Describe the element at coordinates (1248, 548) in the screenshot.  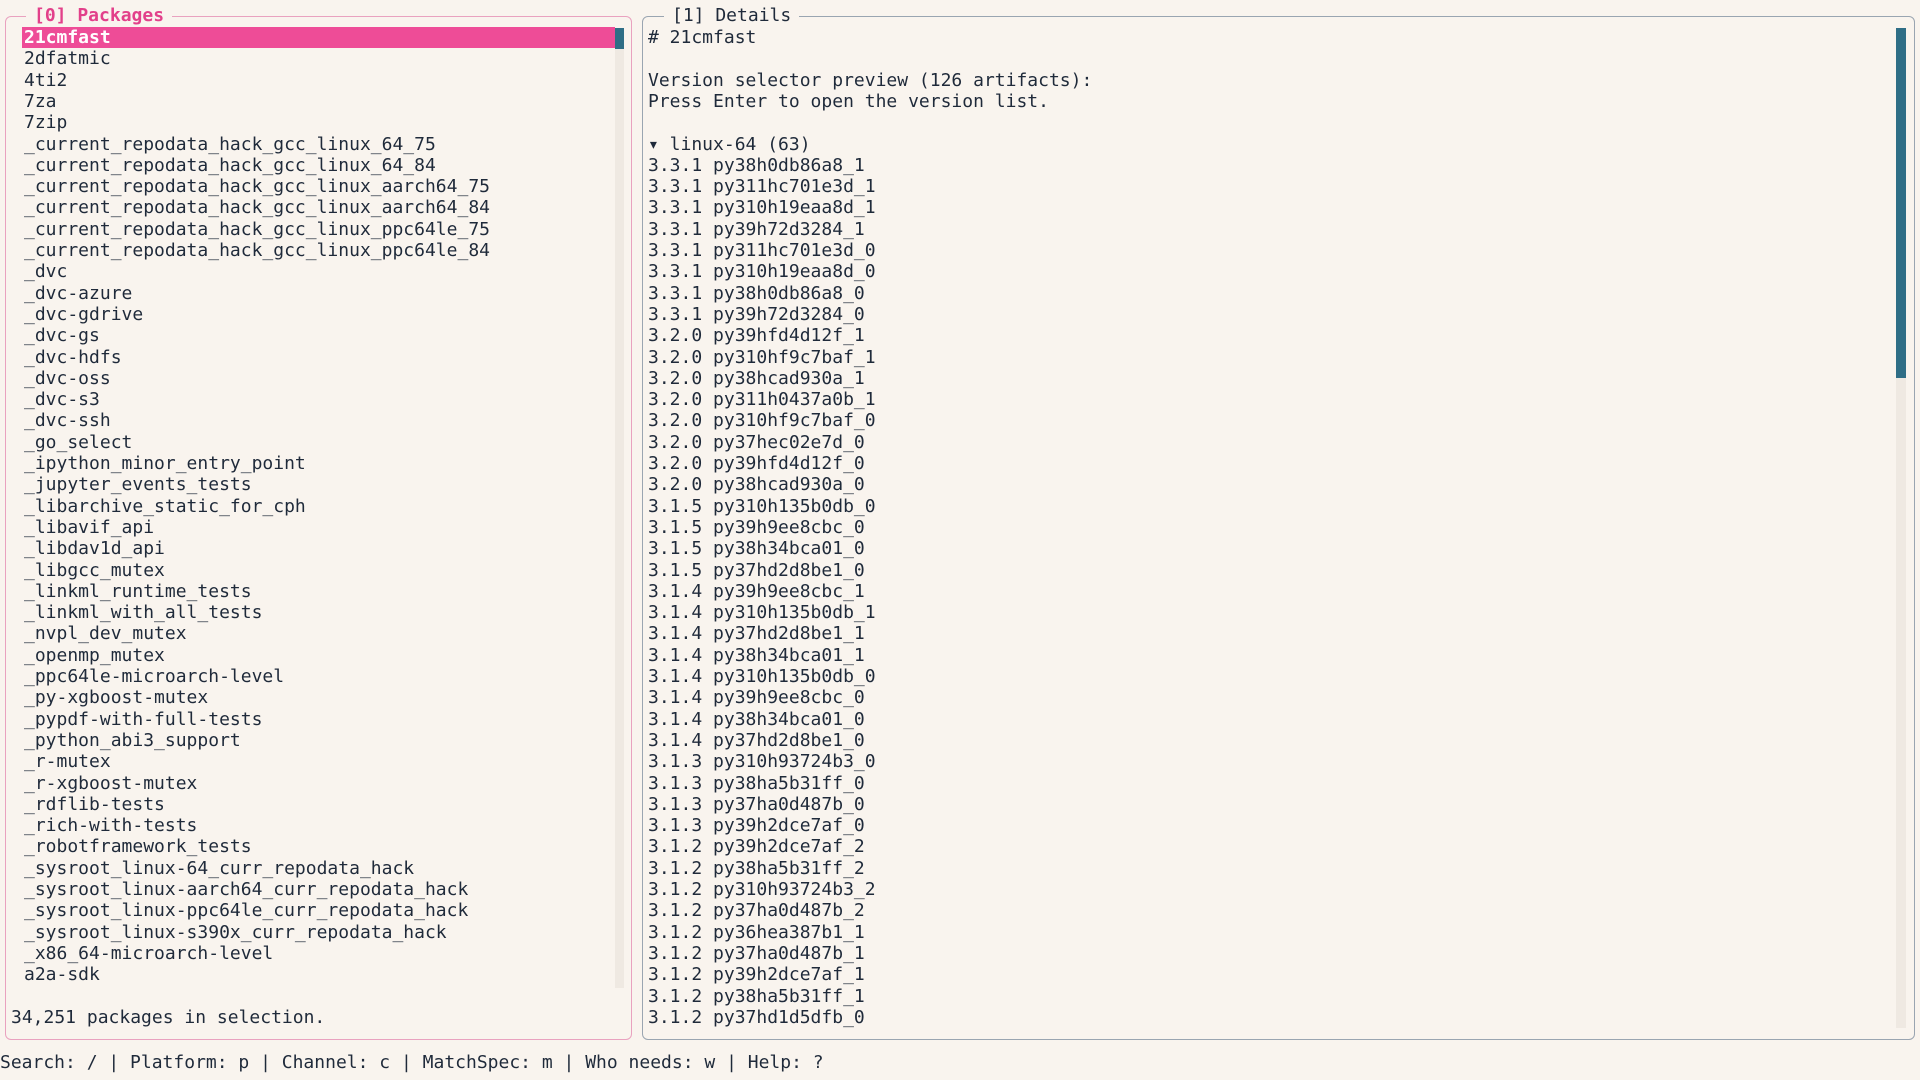
I see `version-list-item: 3.1.5 py38h34bca01_0` at that location.